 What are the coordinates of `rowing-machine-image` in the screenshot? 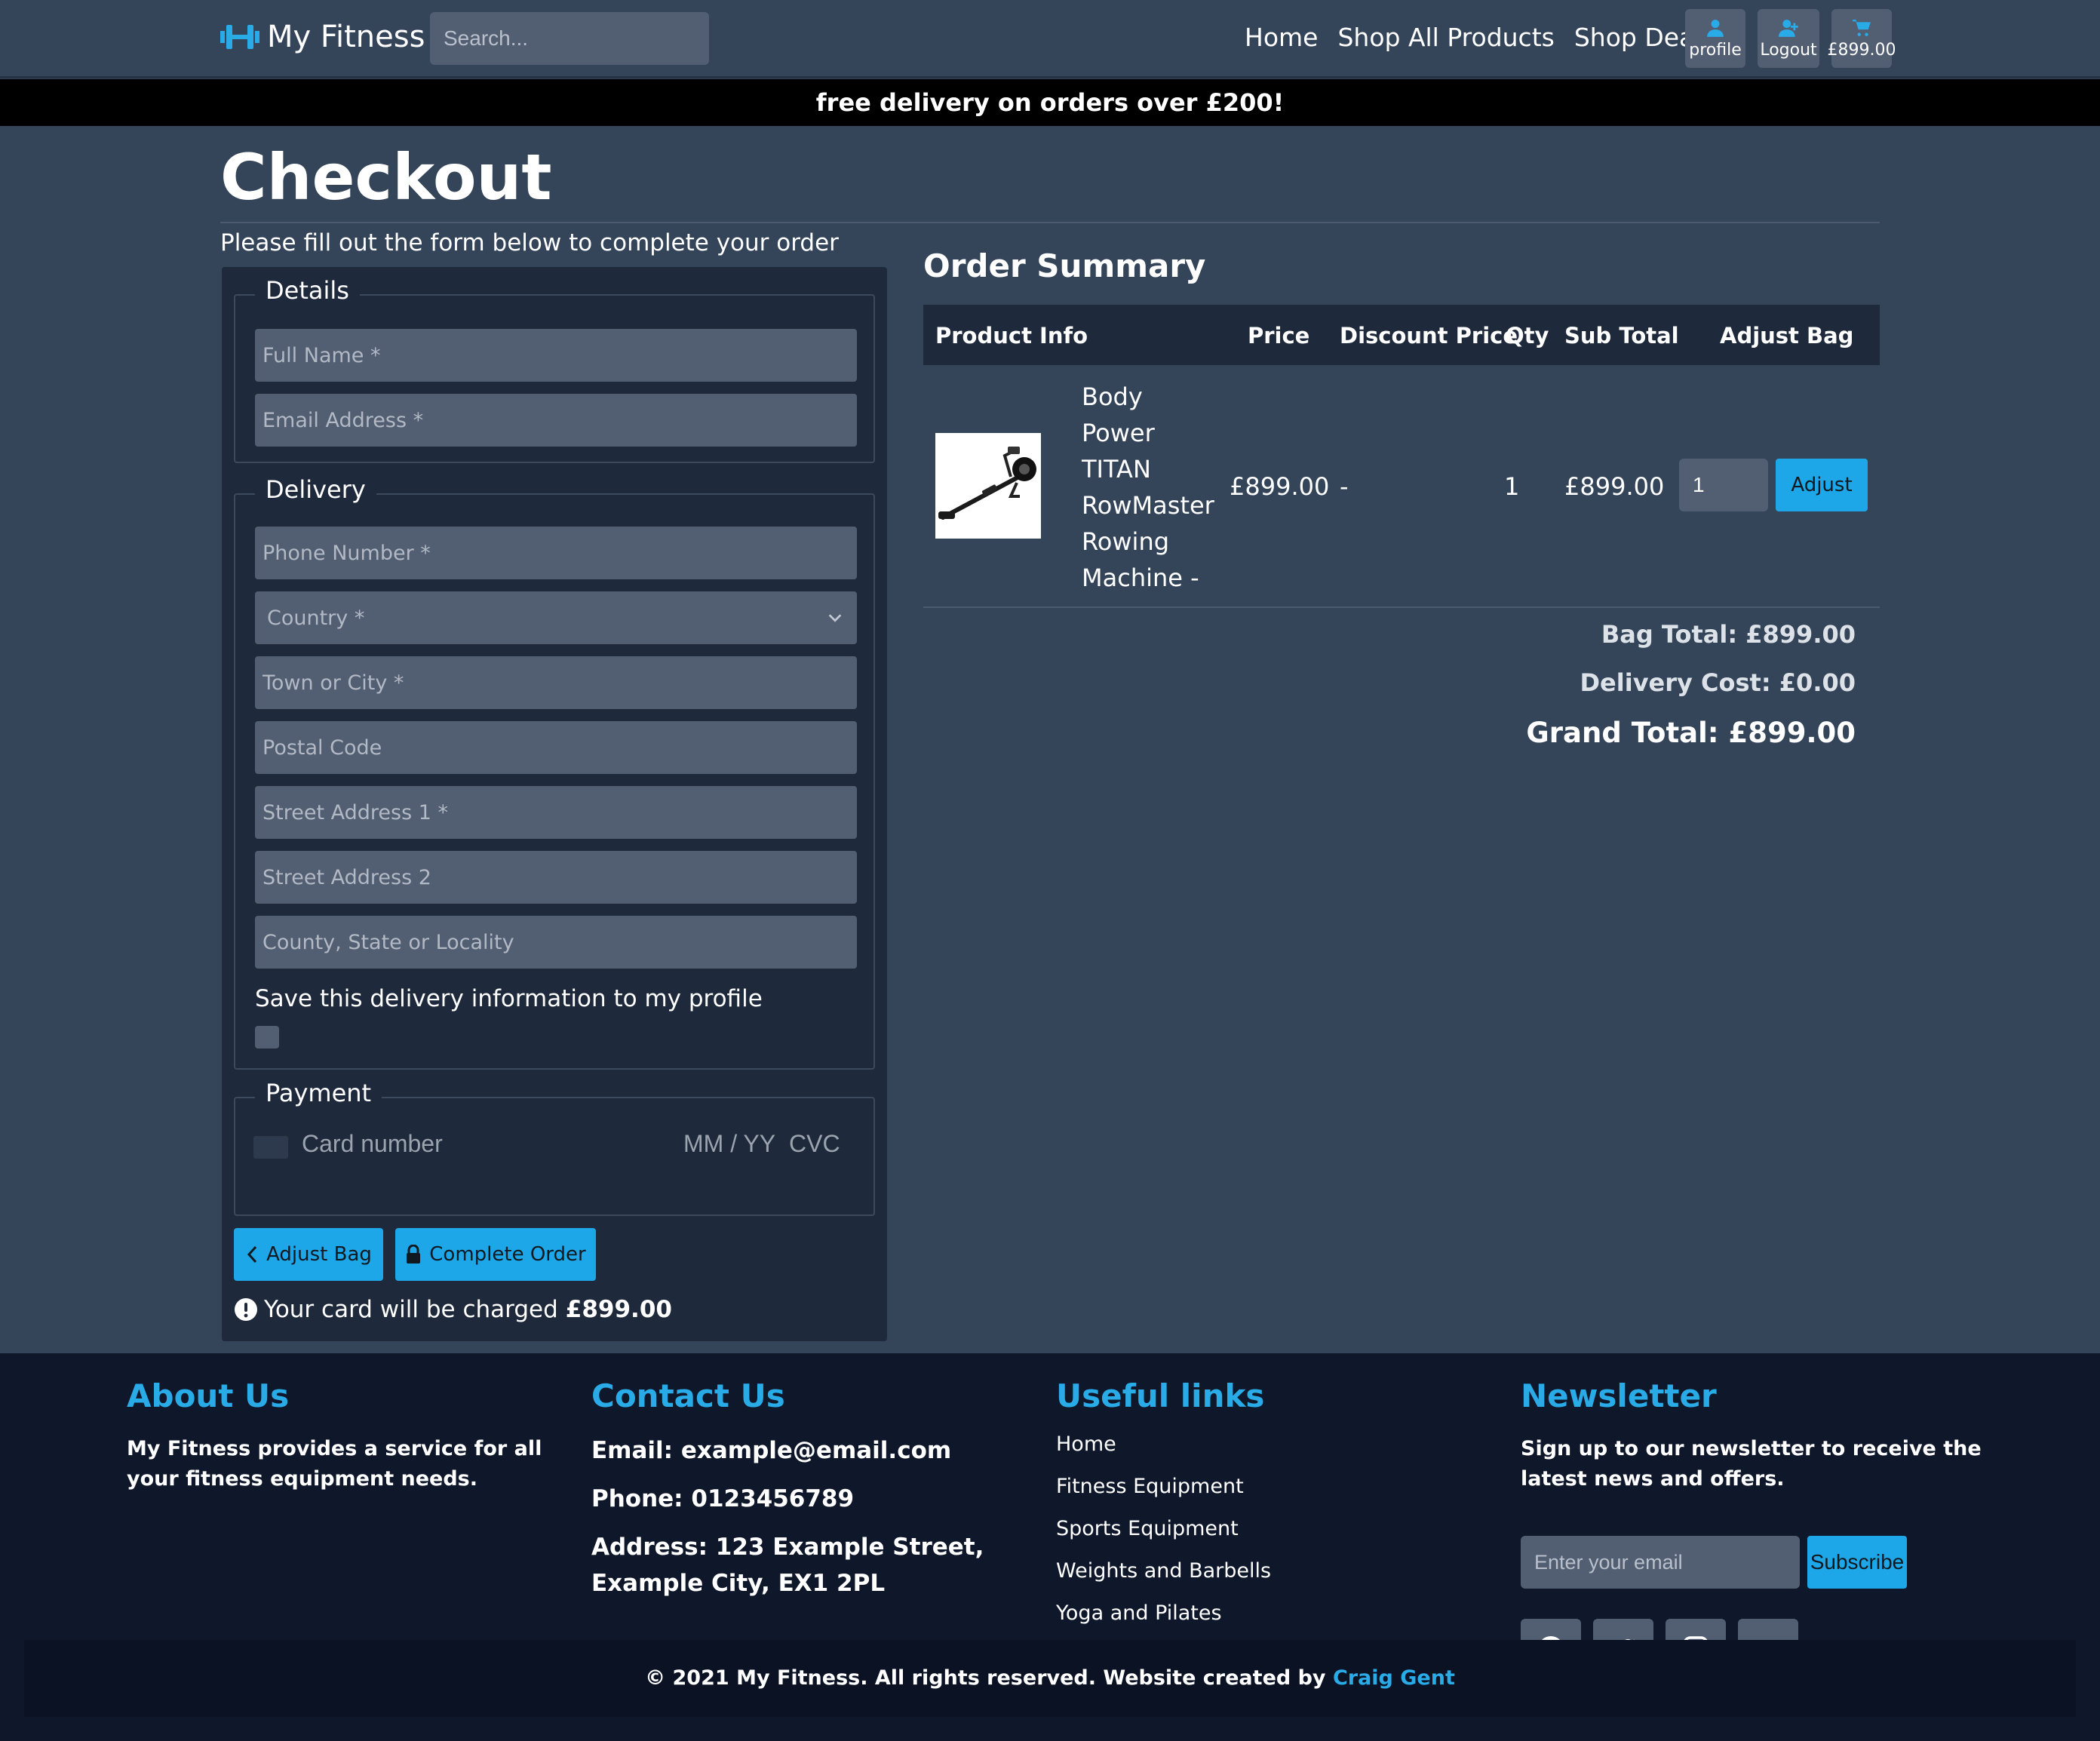 It's located at (987, 483).